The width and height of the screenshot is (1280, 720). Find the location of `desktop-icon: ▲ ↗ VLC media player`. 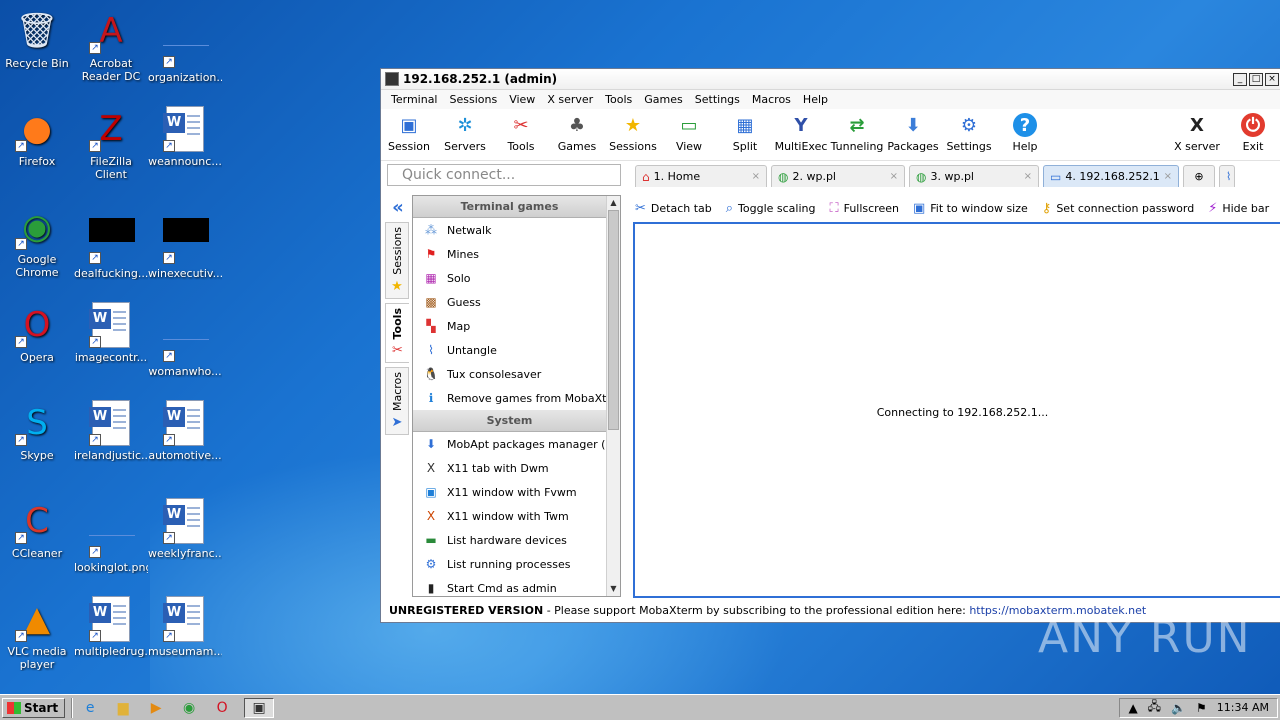

desktop-icon: ▲ ↗ VLC media player is located at coordinates (37, 633).